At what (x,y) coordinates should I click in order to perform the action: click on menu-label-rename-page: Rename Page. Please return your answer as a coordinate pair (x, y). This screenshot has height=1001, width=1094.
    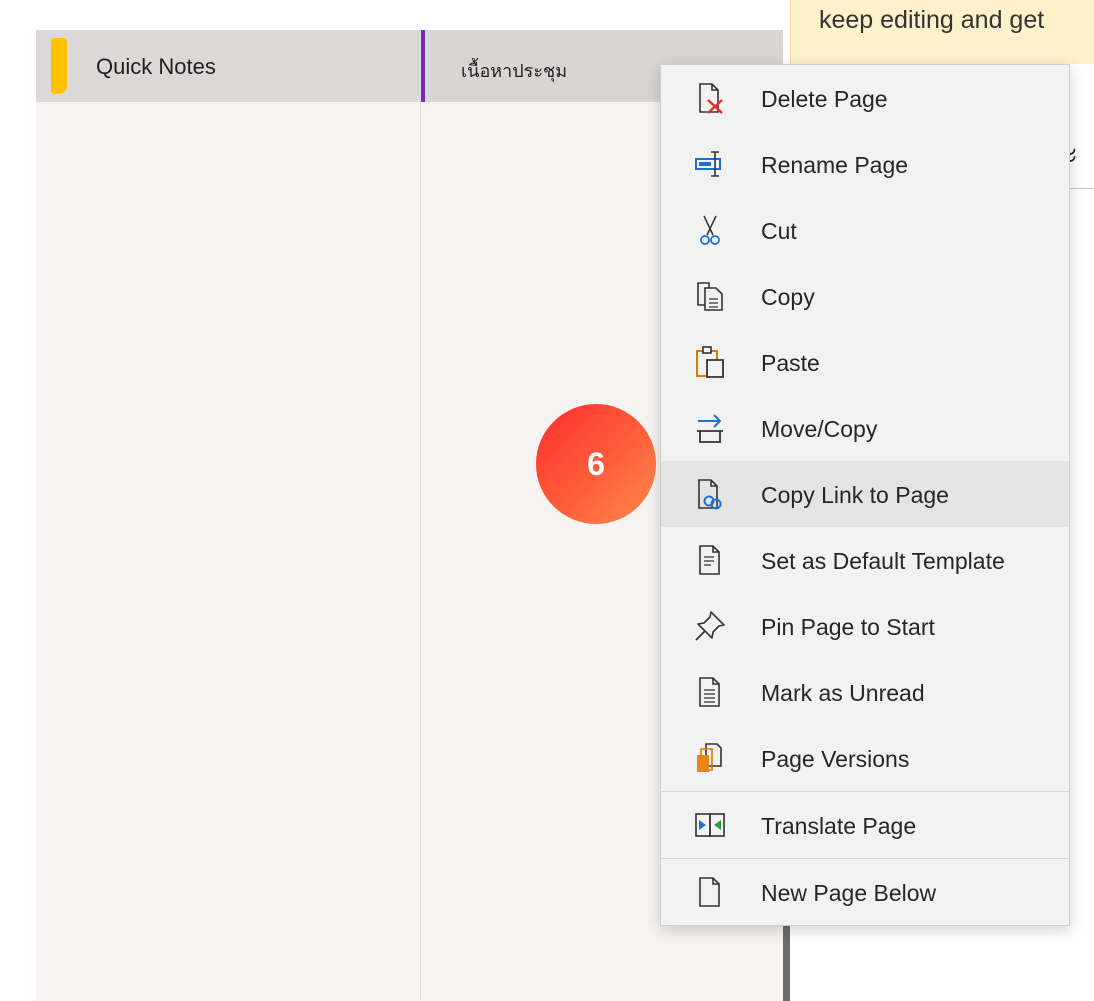
    Looking at the image, I should click on (835, 165).